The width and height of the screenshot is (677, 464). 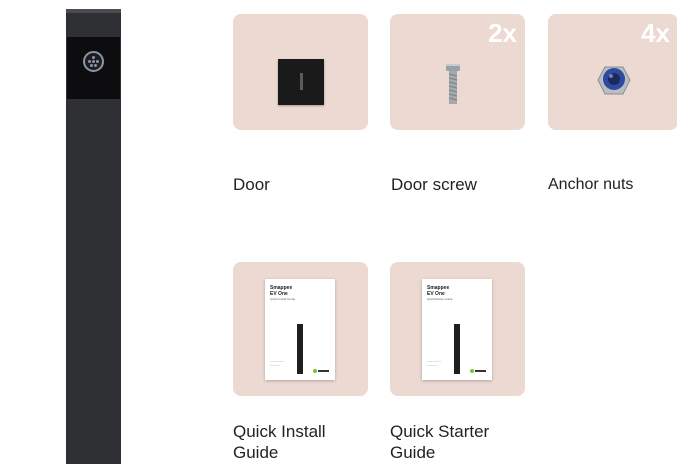 What do you see at coordinates (93, 236) in the screenshot?
I see `charger-pillar` at bounding box center [93, 236].